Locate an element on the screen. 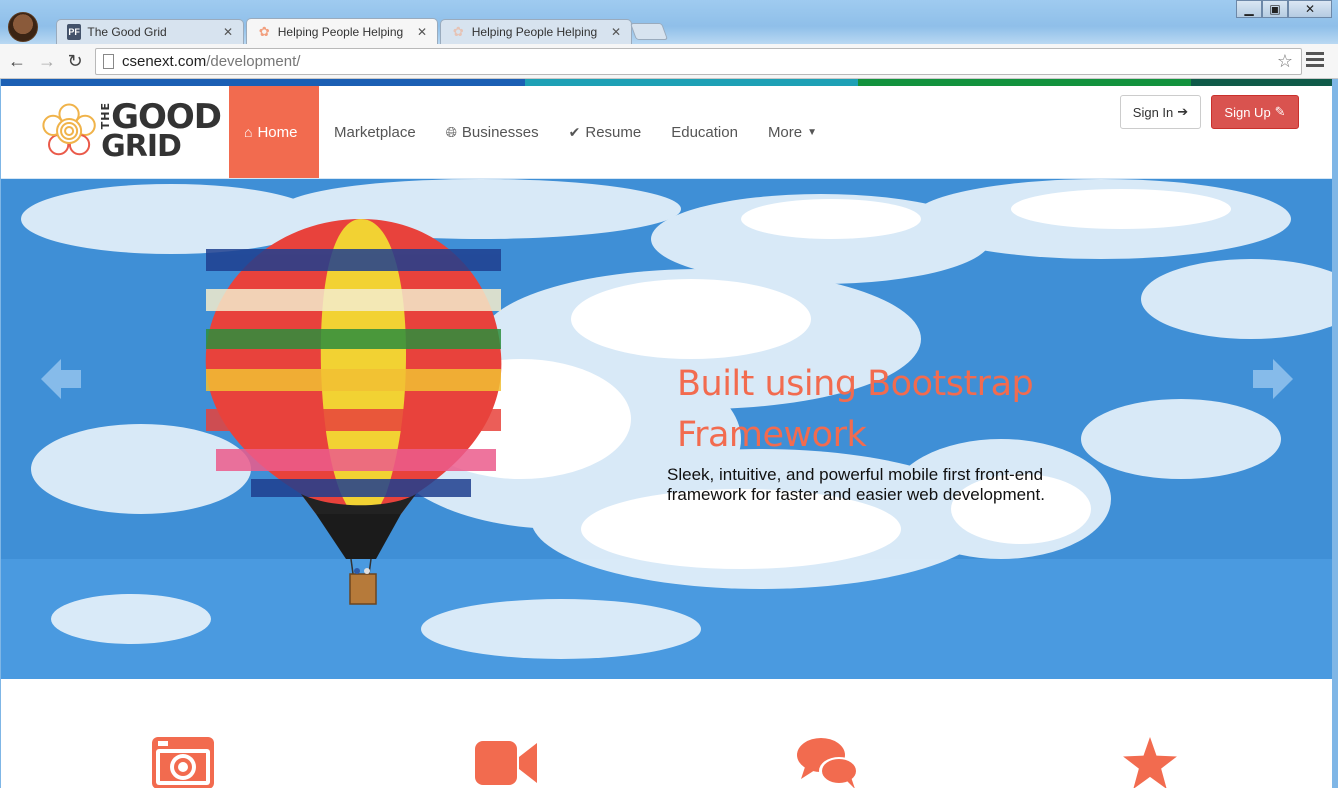 Image resolution: width=1338 pixels, height=788 pixels. profile-avatar is located at coordinates (23, 27).